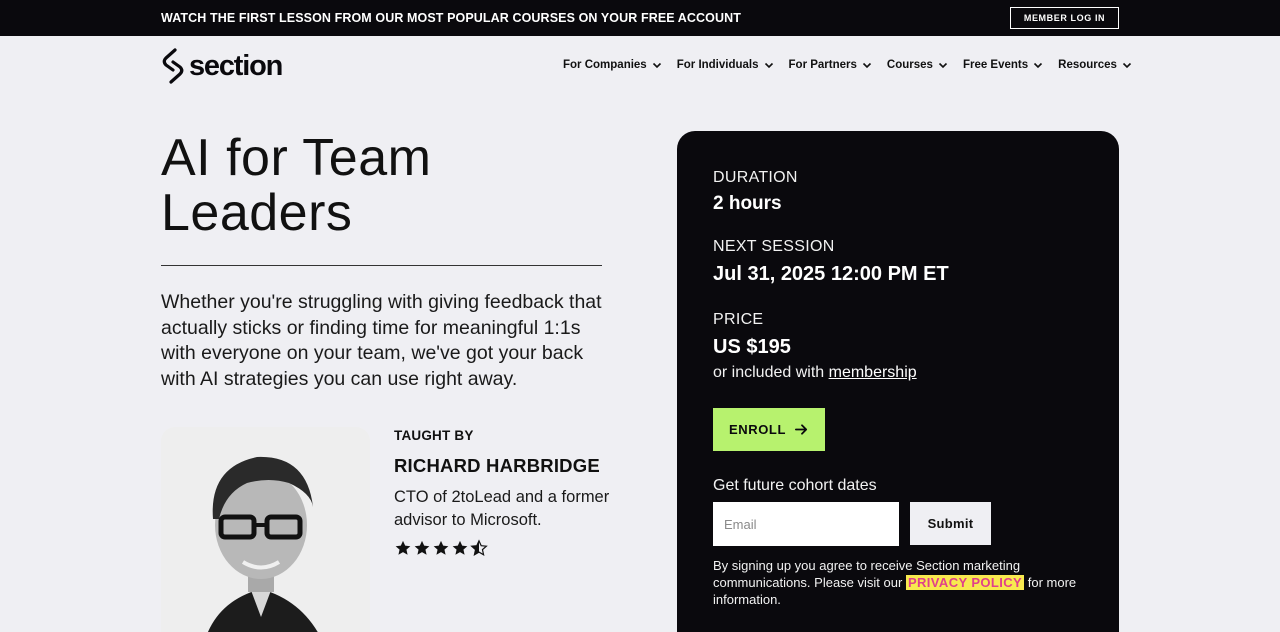 The image size is (1280, 632). What do you see at coordinates (752, 347) in the screenshot?
I see `price-value: US $195` at bounding box center [752, 347].